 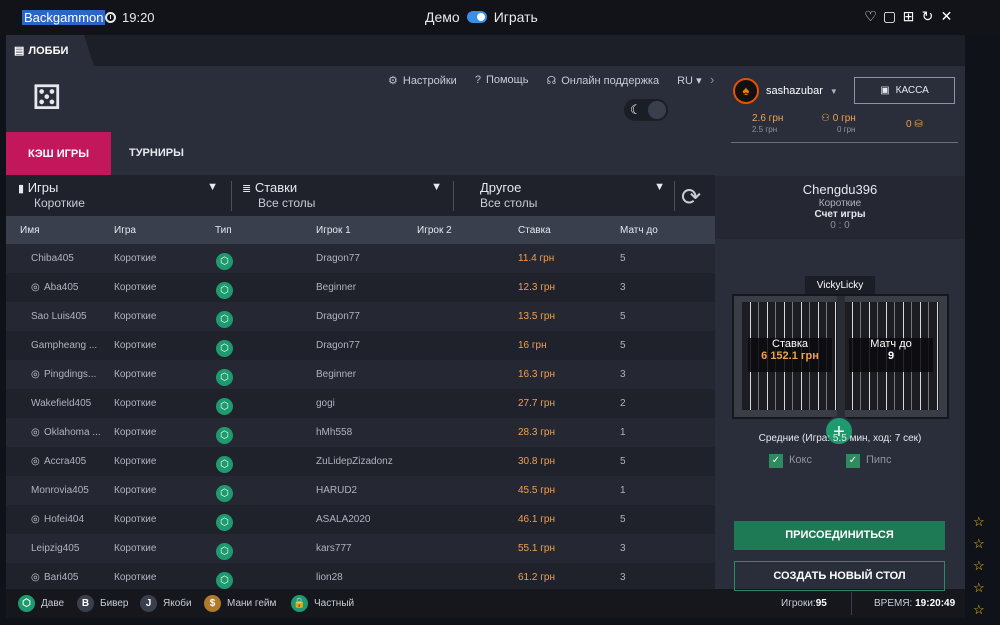 I want to click on seated-player: VickyLicky, so click(x=840, y=285).